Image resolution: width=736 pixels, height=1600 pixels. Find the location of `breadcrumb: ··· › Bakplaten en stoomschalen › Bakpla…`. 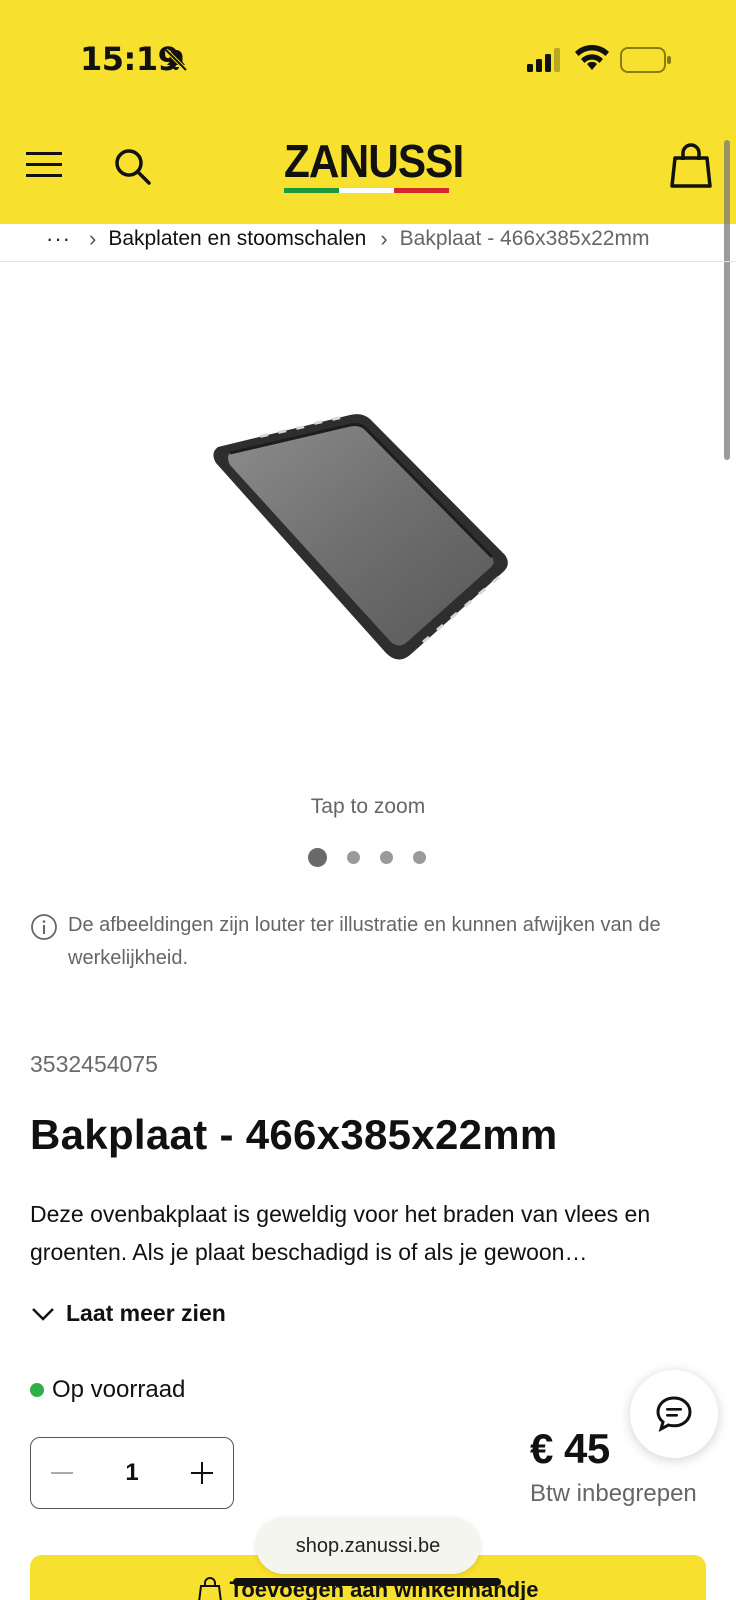

breadcrumb: ··· › Bakplaten en stoomschalen › Bakpla… is located at coordinates (368, 239).